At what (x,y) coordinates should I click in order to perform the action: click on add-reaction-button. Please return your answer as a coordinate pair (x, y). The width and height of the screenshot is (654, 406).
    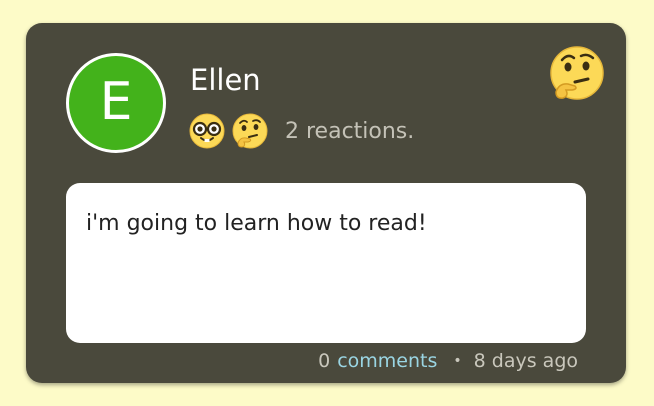
    Looking at the image, I should click on (576, 74).